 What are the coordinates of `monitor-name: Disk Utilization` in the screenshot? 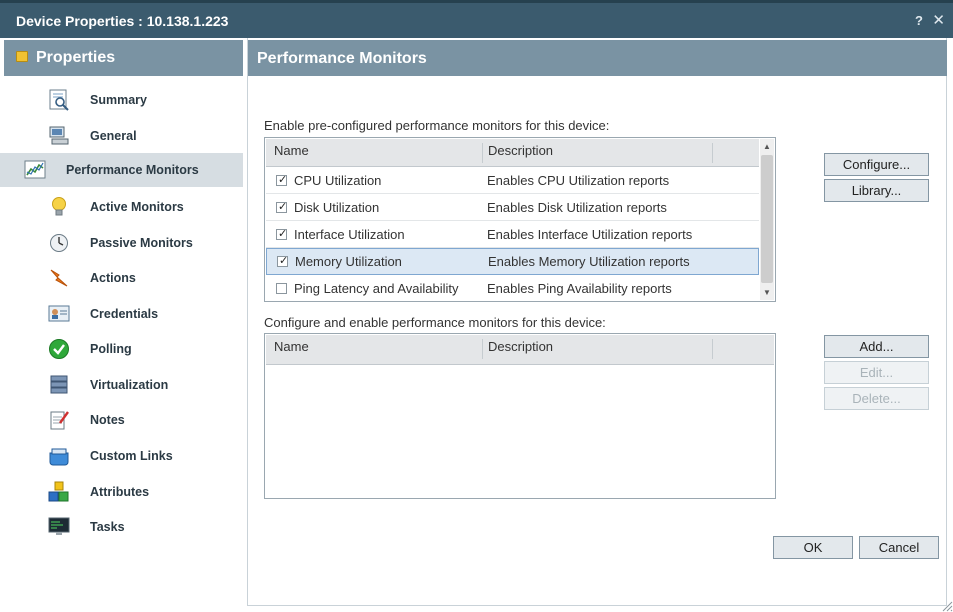 It's located at (337, 207).